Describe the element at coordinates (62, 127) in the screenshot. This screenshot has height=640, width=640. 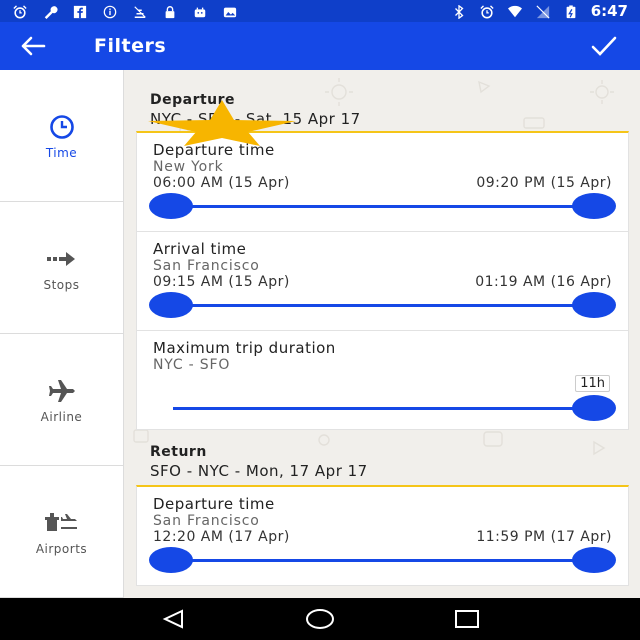
I see `clock-icon` at that location.